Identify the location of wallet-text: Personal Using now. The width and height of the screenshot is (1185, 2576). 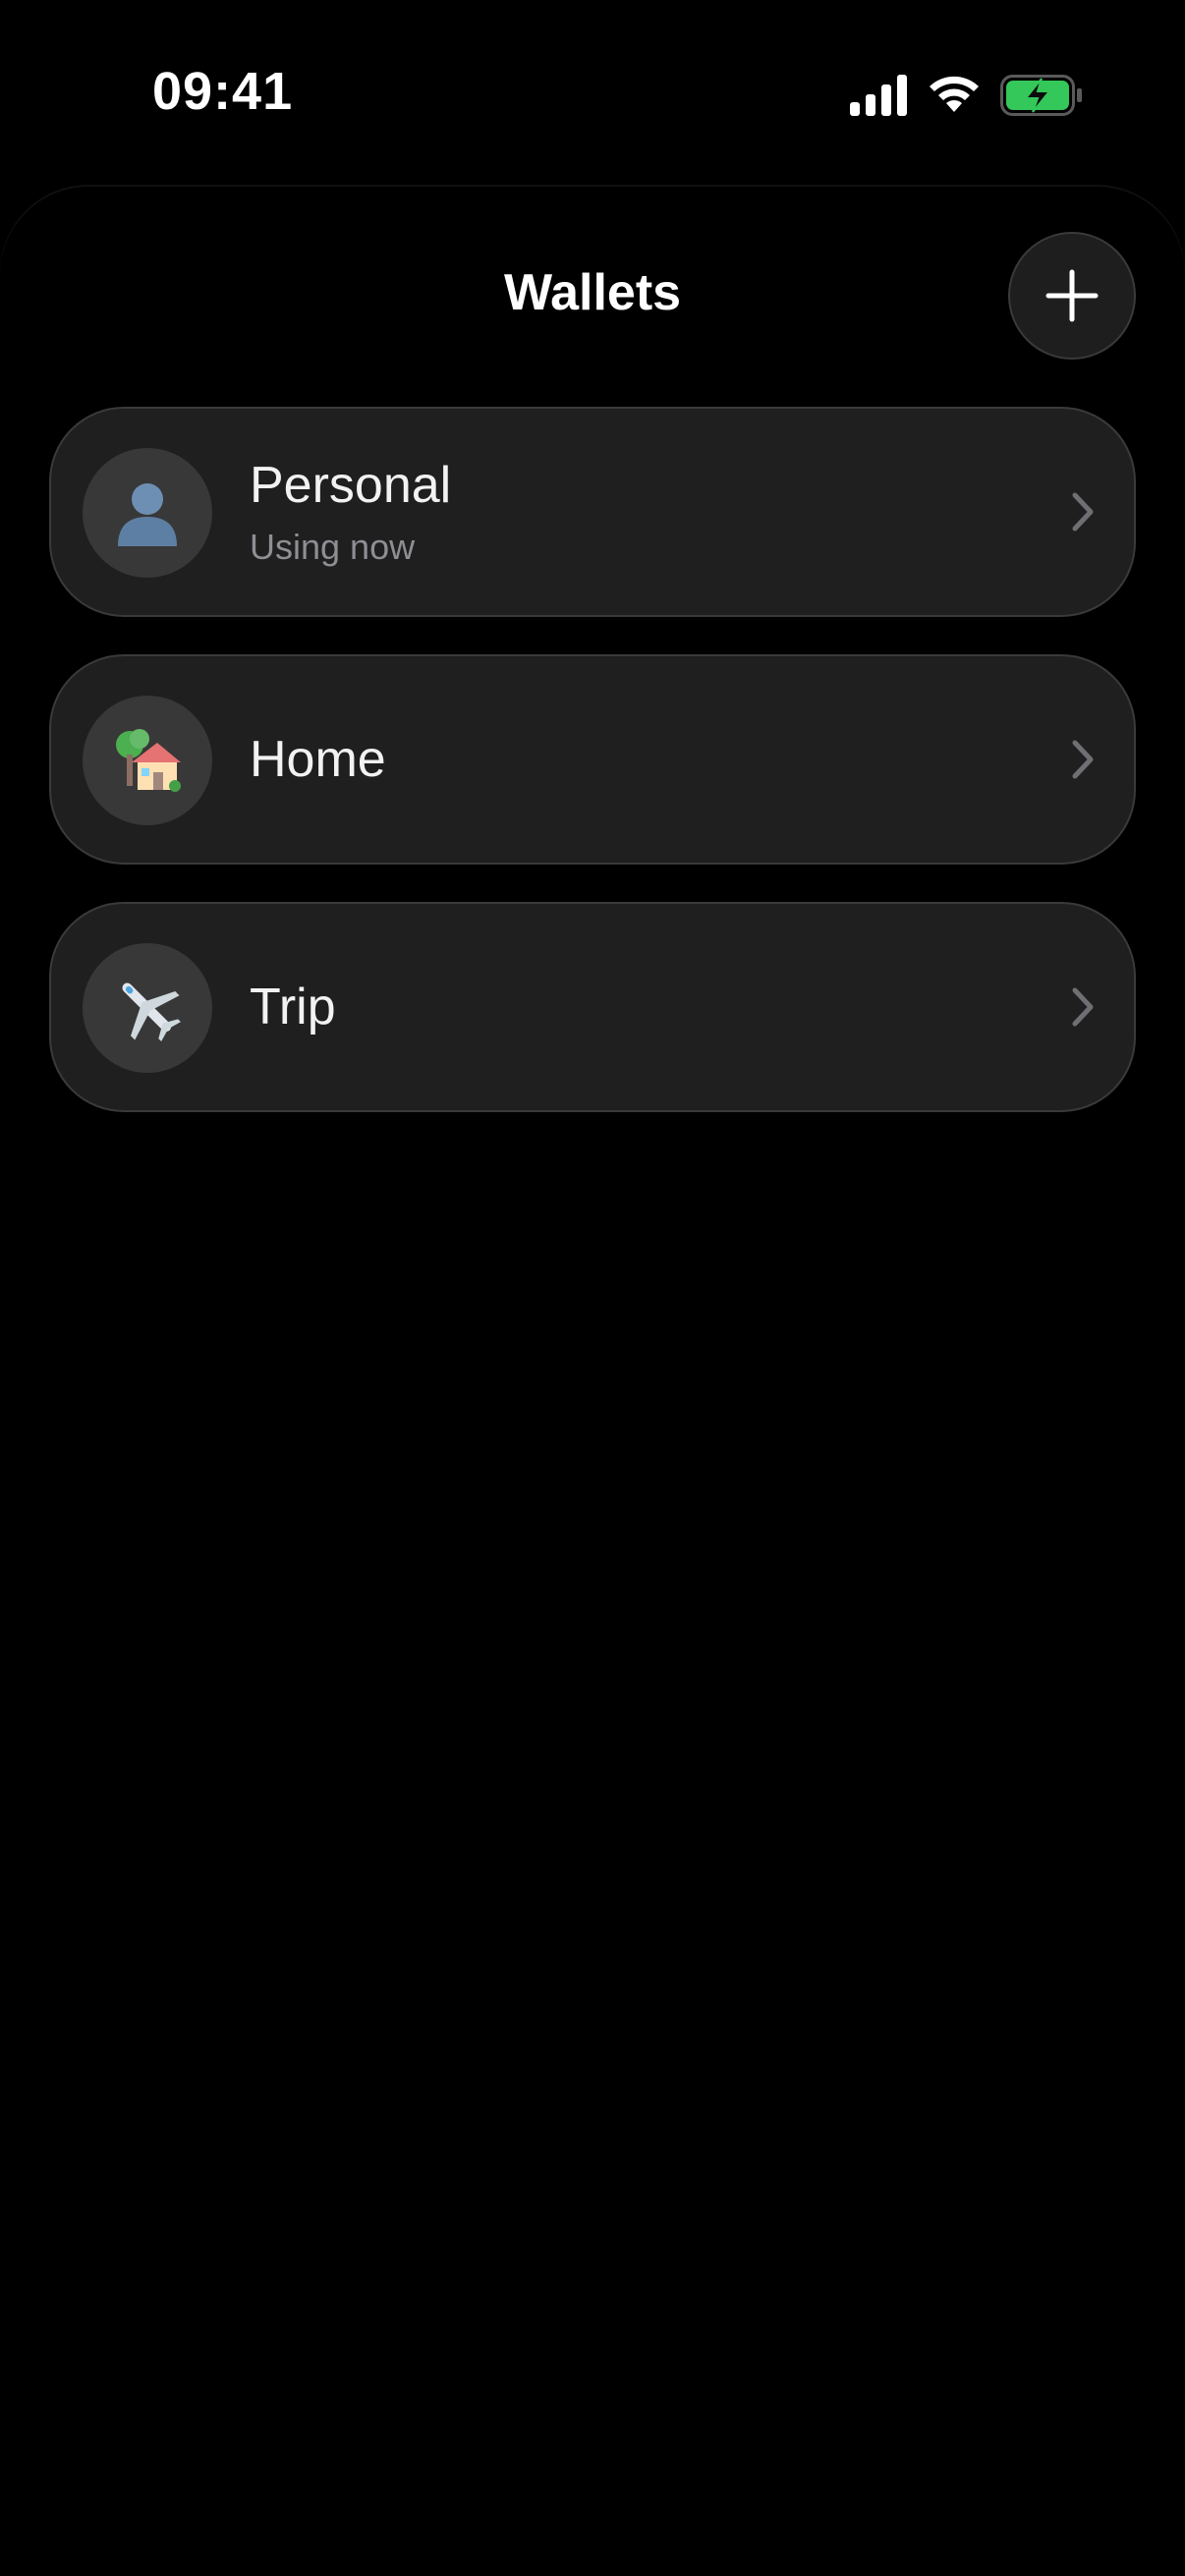
(351, 512).